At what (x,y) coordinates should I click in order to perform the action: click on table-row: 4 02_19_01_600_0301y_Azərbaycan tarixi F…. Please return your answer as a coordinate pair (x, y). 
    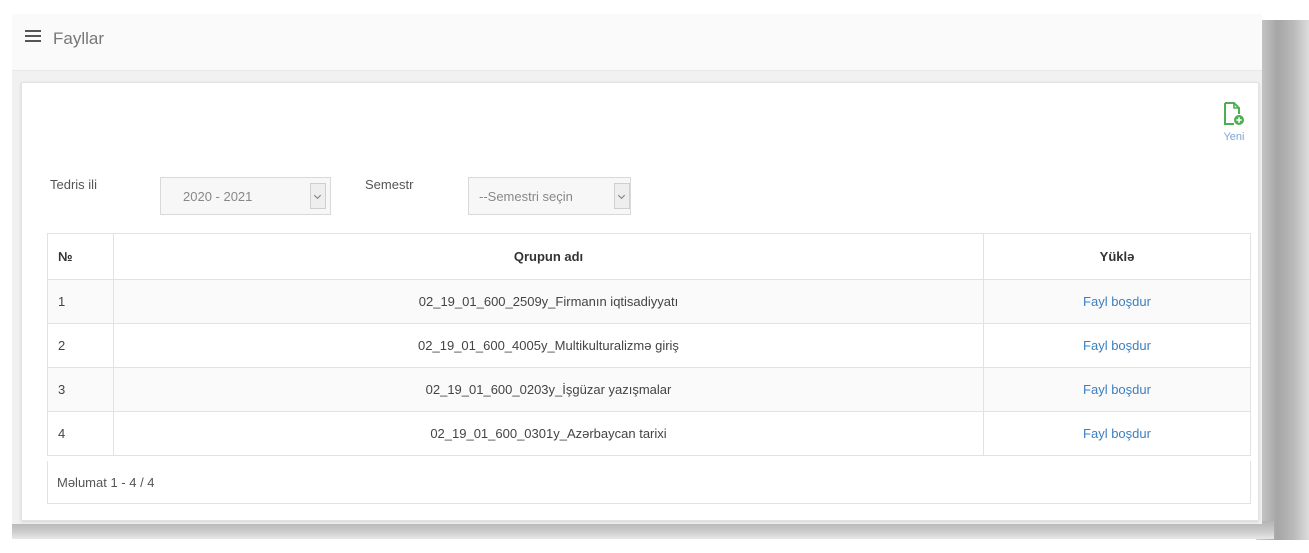
    Looking at the image, I should click on (649, 433).